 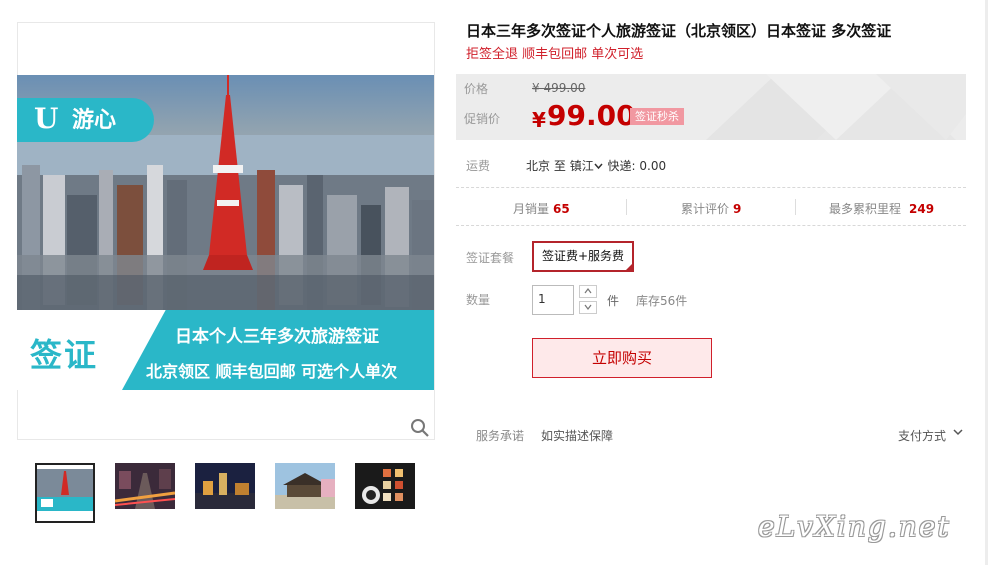 What do you see at coordinates (482, 119) in the screenshot?
I see `promo-price-label: 促销价` at bounding box center [482, 119].